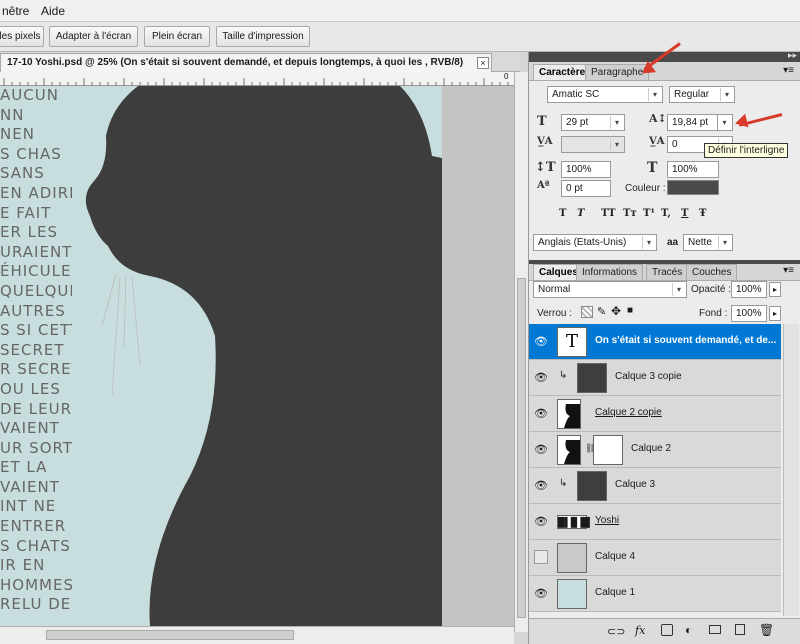  Describe the element at coordinates (521, 448) in the screenshot. I see `vertical-scroll-thumb` at that location.